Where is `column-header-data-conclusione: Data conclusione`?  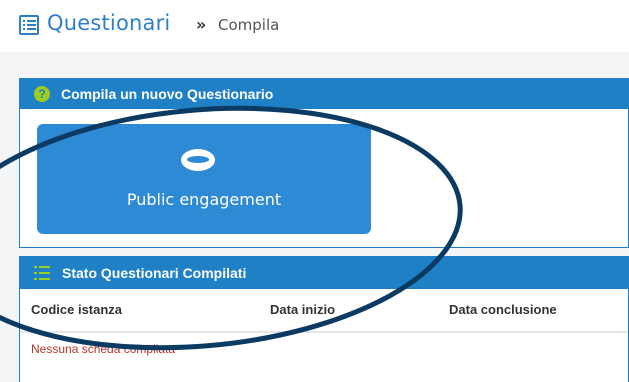 column-header-data-conclusione: Data conclusione is located at coordinates (503, 309).